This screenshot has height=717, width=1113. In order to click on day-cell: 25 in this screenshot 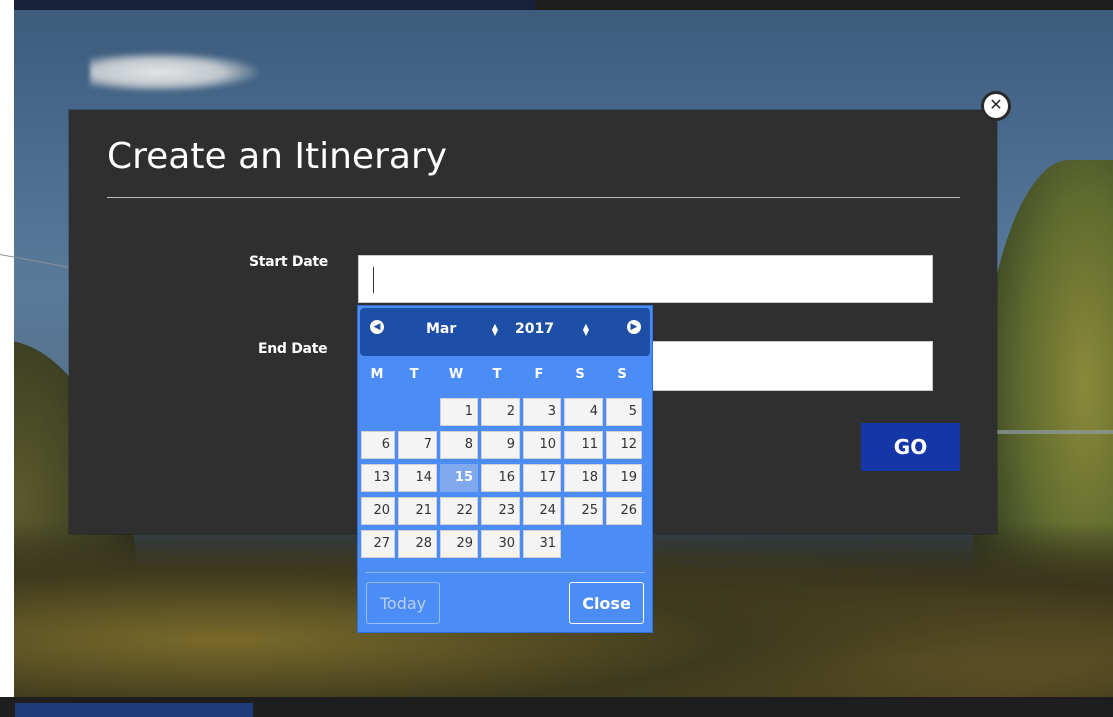, I will do `click(583, 511)`.